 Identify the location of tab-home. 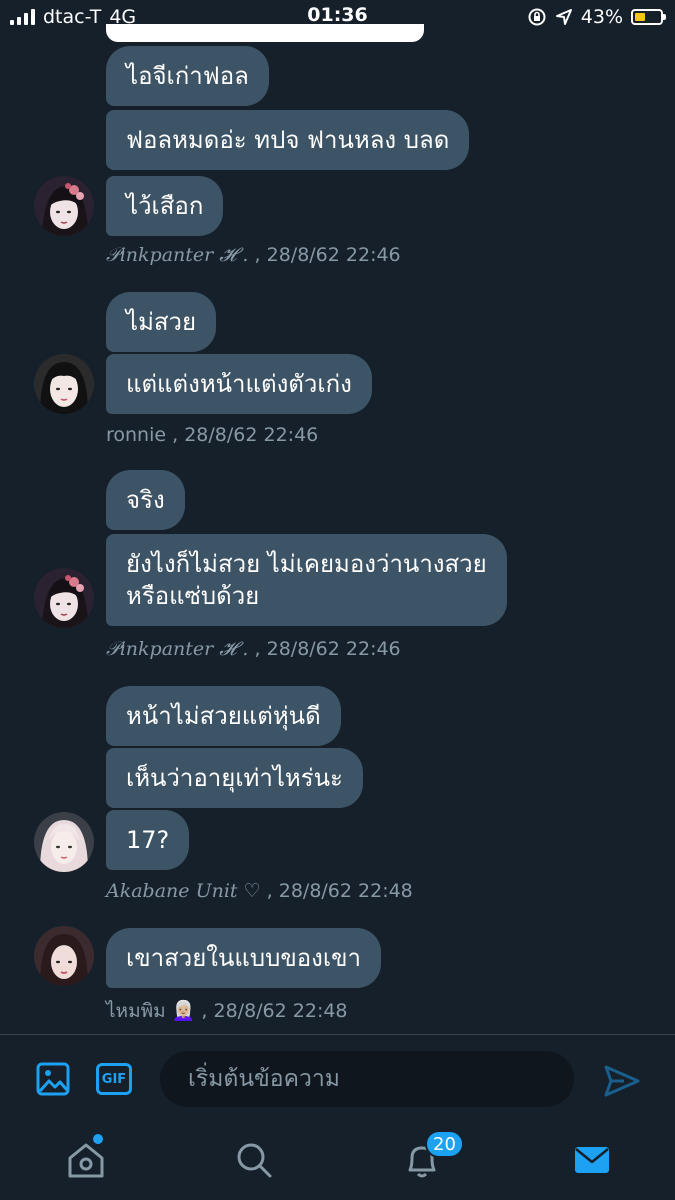
(86, 1160).